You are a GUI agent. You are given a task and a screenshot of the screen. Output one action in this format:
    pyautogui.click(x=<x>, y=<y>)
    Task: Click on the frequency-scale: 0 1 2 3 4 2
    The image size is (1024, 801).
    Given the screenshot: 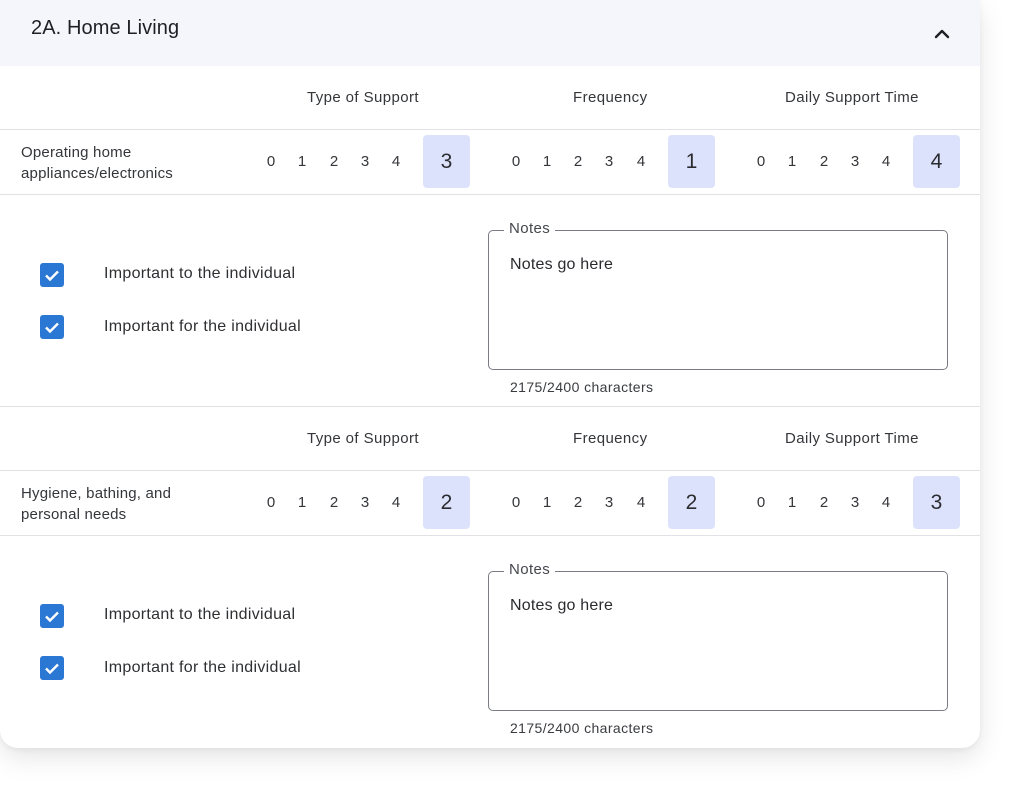 What is the action you would take?
    pyautogui.click(x=613, y=503)
    